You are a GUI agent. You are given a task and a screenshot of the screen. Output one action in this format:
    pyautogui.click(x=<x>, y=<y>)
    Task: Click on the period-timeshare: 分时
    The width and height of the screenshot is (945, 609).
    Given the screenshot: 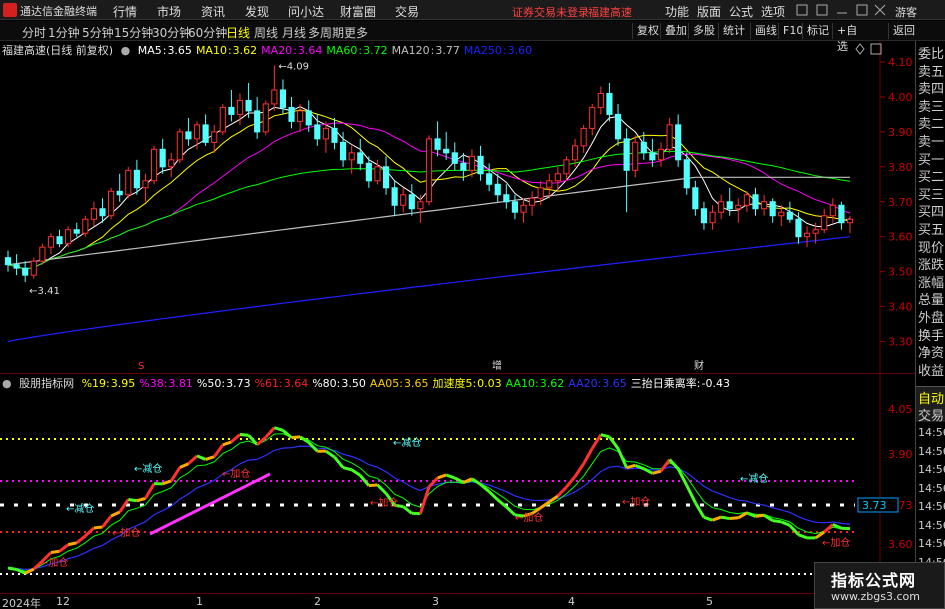 What is the action you would take?
    pyautogui.click(x=34, y=32)
    